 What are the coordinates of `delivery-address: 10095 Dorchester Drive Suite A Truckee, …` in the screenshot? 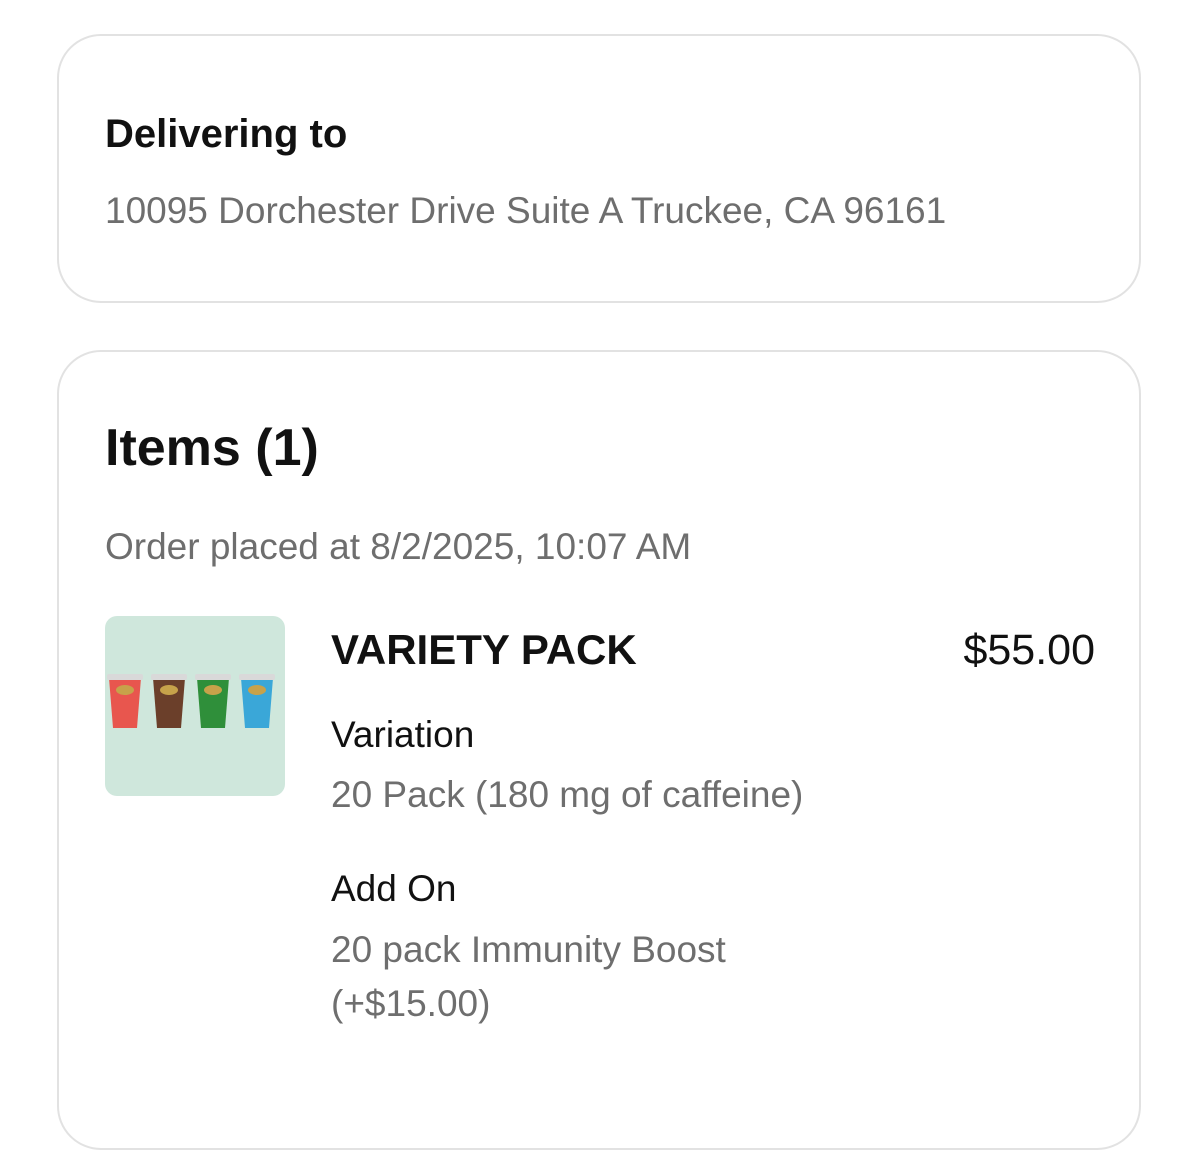 It's located at (526, 210).